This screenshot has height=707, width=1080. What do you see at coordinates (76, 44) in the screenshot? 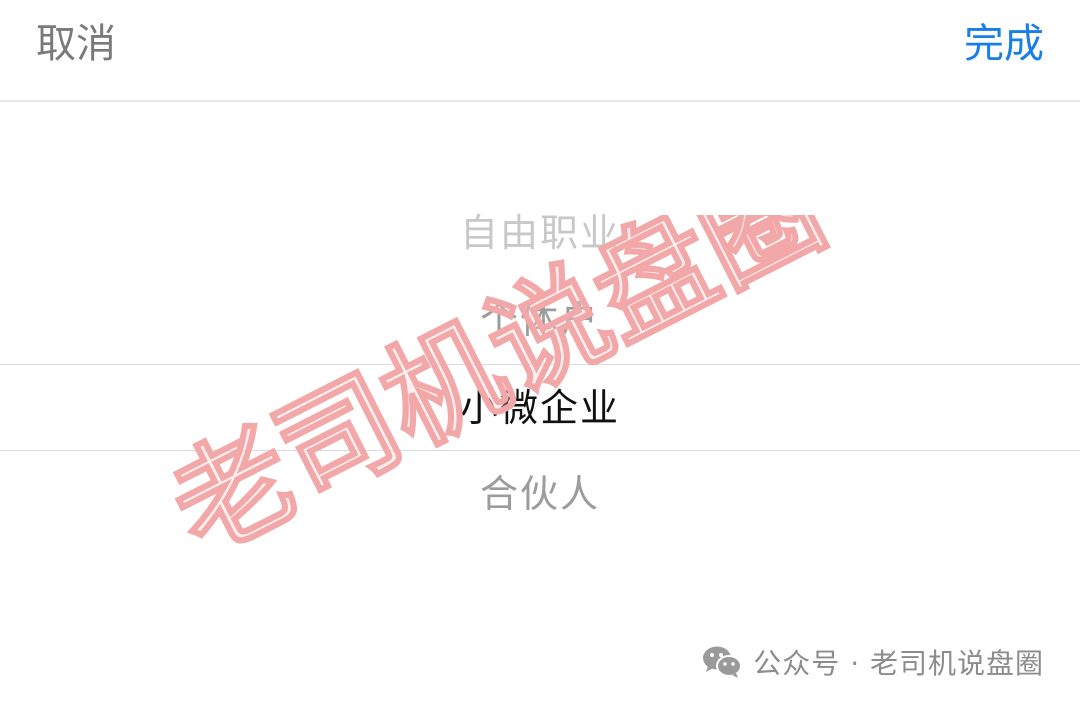
I see `cancel-button: 取消` at bounding box center [76, 44].